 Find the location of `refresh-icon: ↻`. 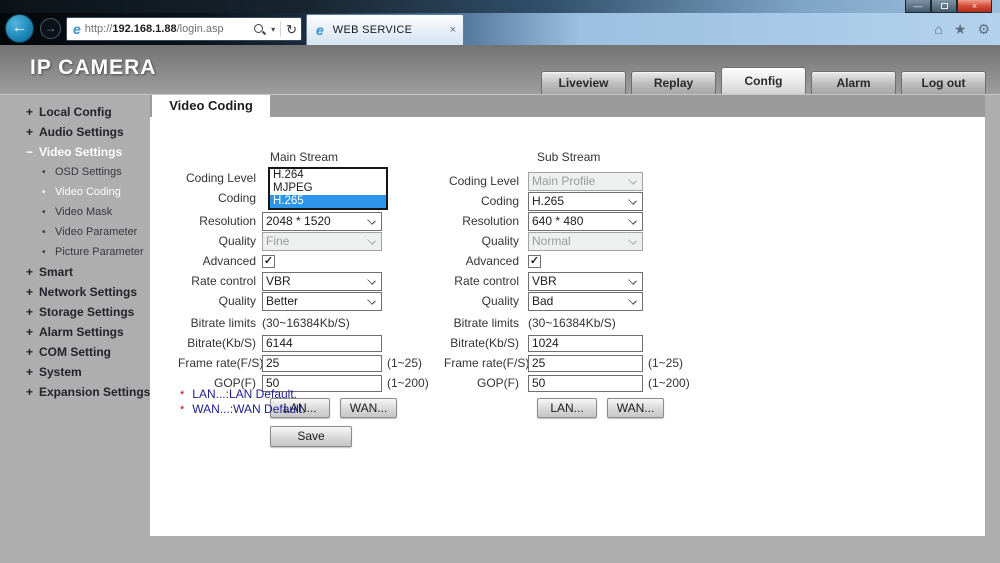

refresh-icon: ↻ is located at coordinates (291, 29).